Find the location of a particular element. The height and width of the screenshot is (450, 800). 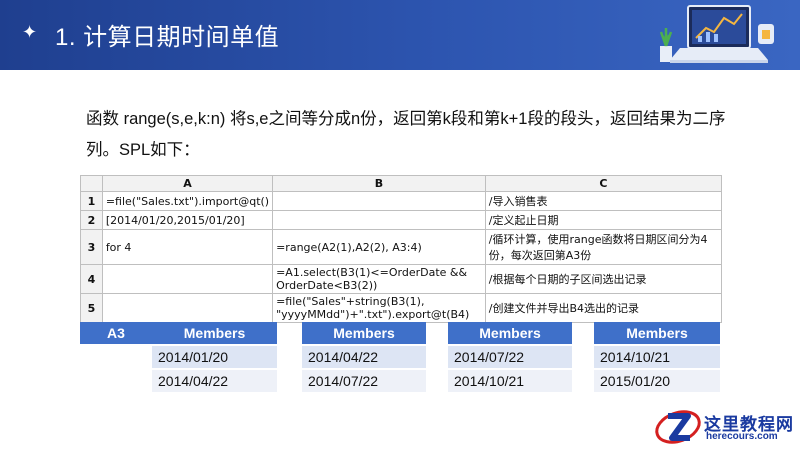

grid-corner is located at coordinates (91, 183).